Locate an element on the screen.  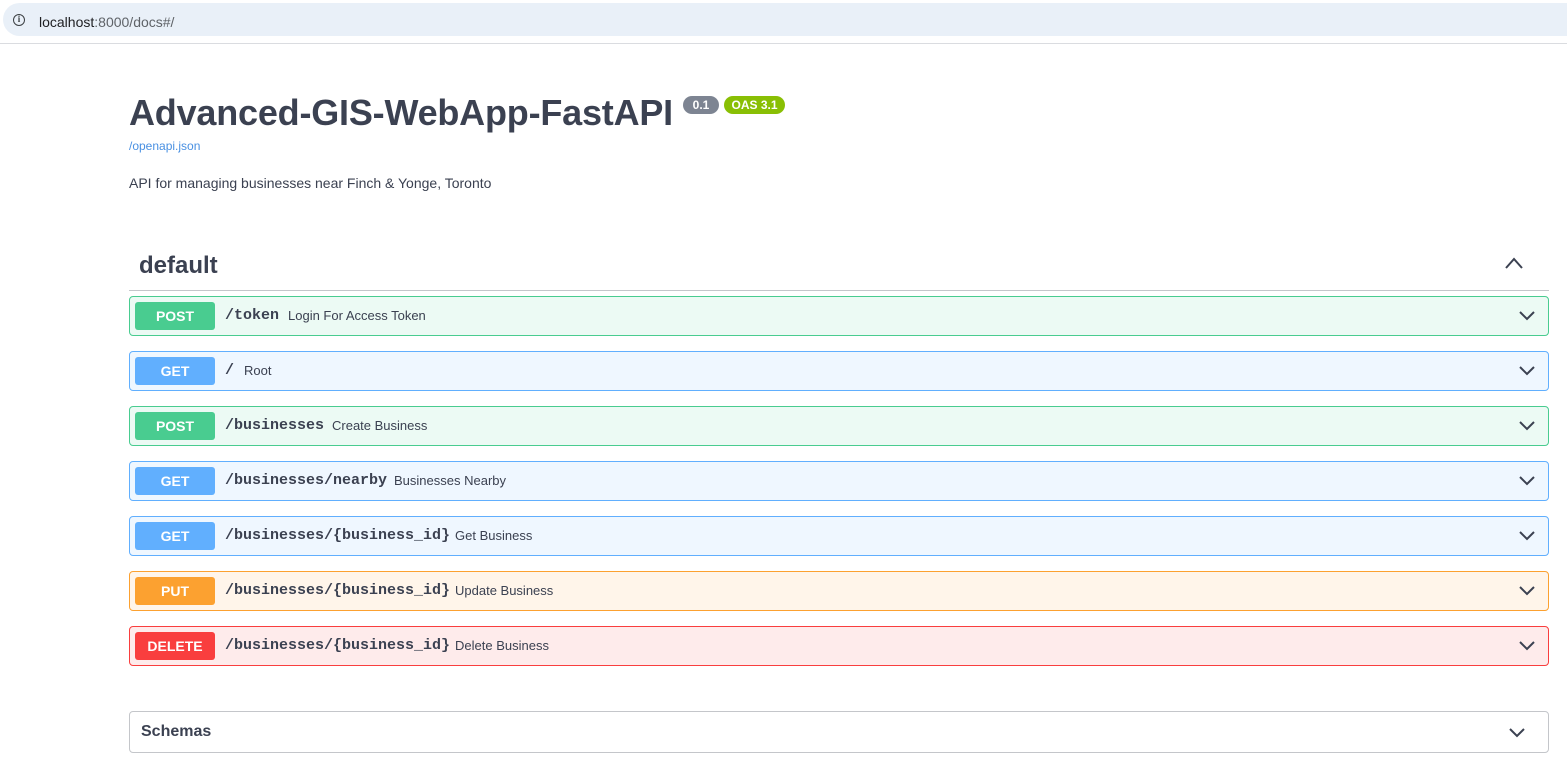
url-host: localhost is located at coordinates (67, 22).